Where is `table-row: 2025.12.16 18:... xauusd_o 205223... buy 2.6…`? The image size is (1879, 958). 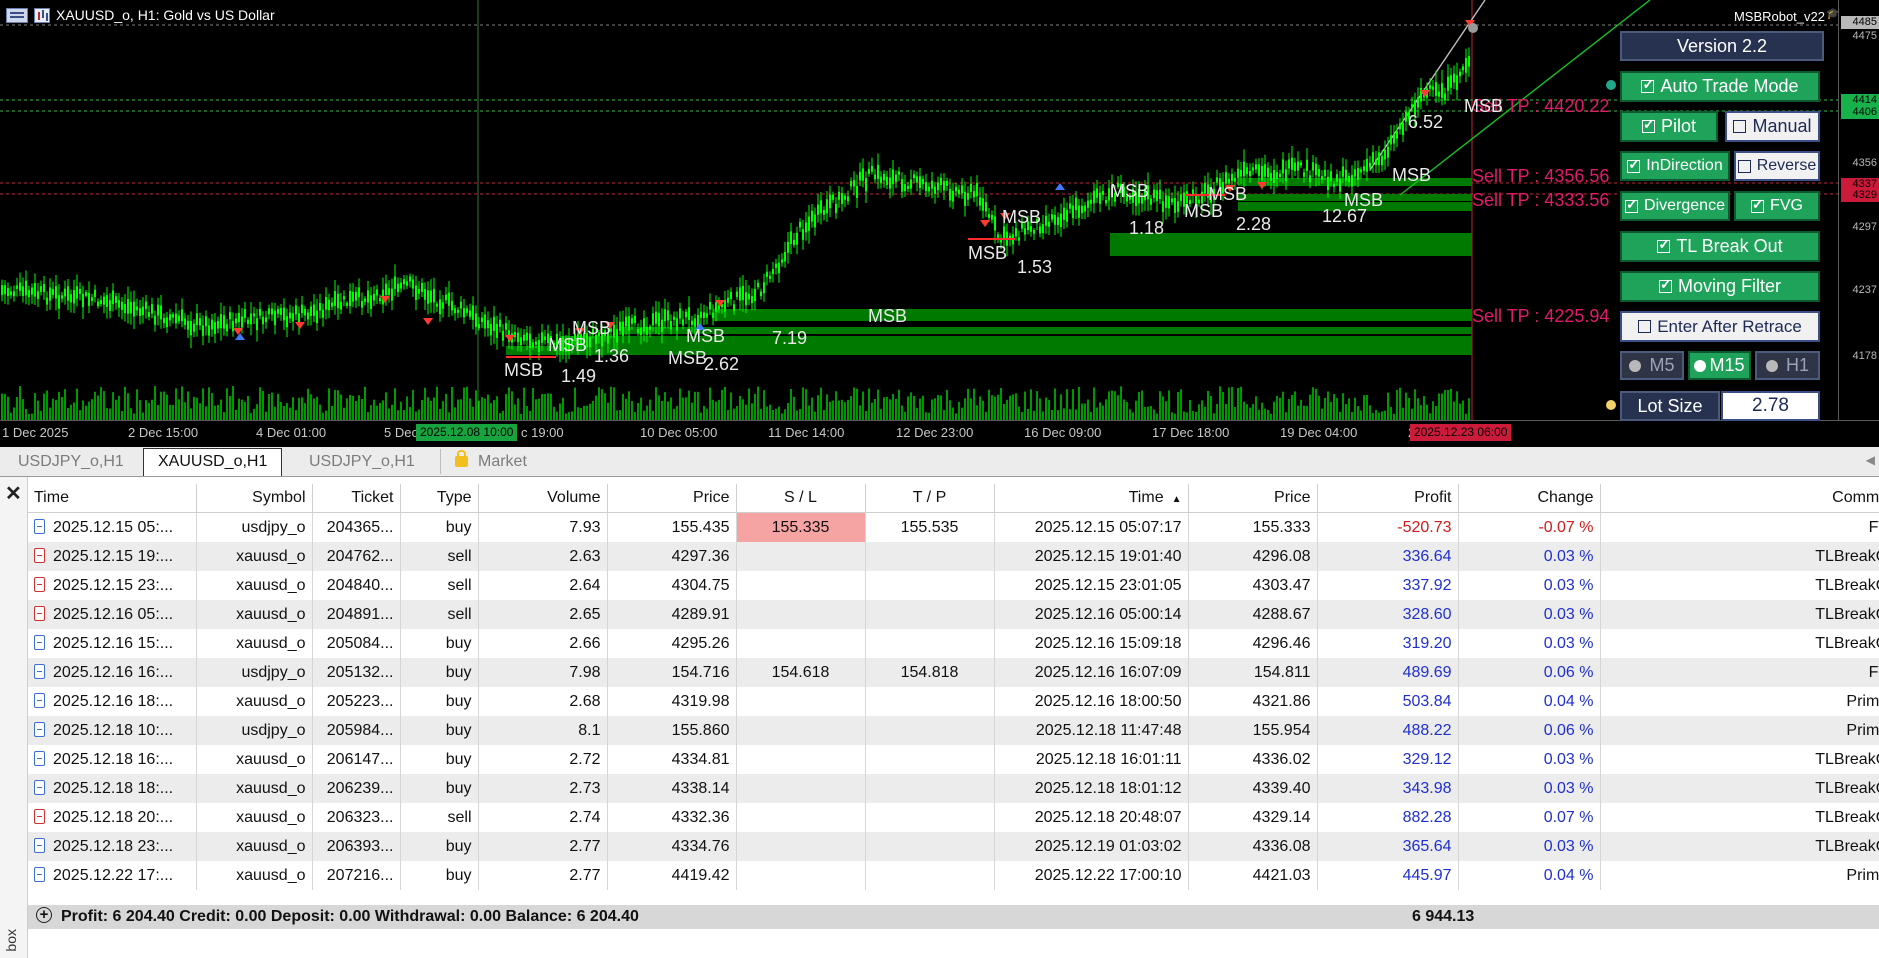
table-row: 2025.12.16 18:... xauusd_o 205223... buy 2.6… is located at coordinates (953, 701).